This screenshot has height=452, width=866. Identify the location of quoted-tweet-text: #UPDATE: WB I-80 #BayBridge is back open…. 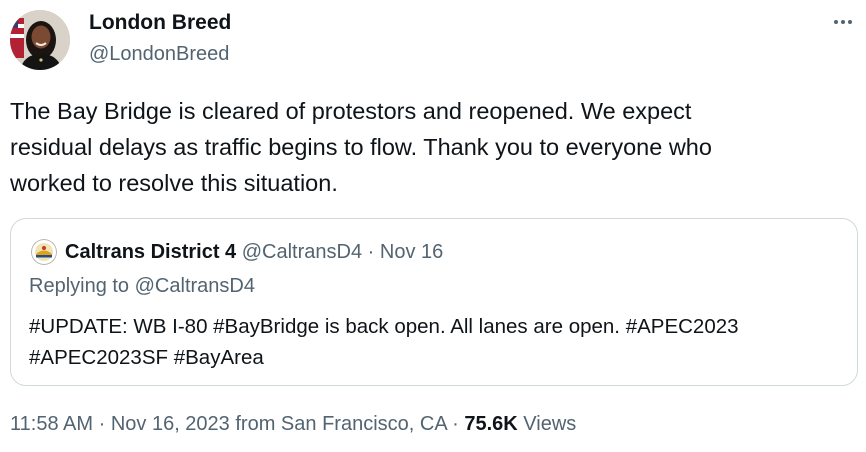
(384, 342).